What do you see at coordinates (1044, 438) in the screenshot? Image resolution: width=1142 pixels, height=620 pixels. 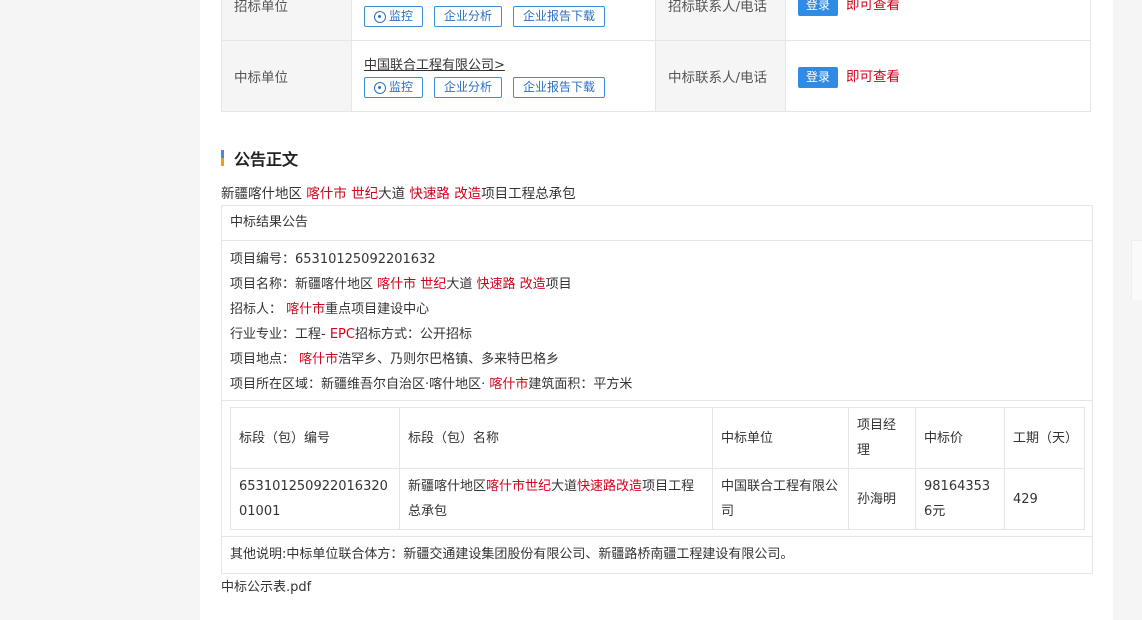 I see `col-duration: 工期（天）` at bounding box center [1044, 438].